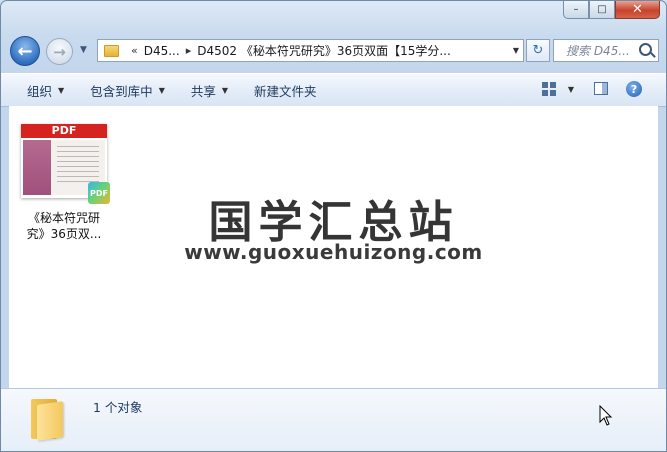 The image size is (667, 452). Describe the element at coordinates (601, 88) in the screenshot. I see `preview-pane-icon` at that location.